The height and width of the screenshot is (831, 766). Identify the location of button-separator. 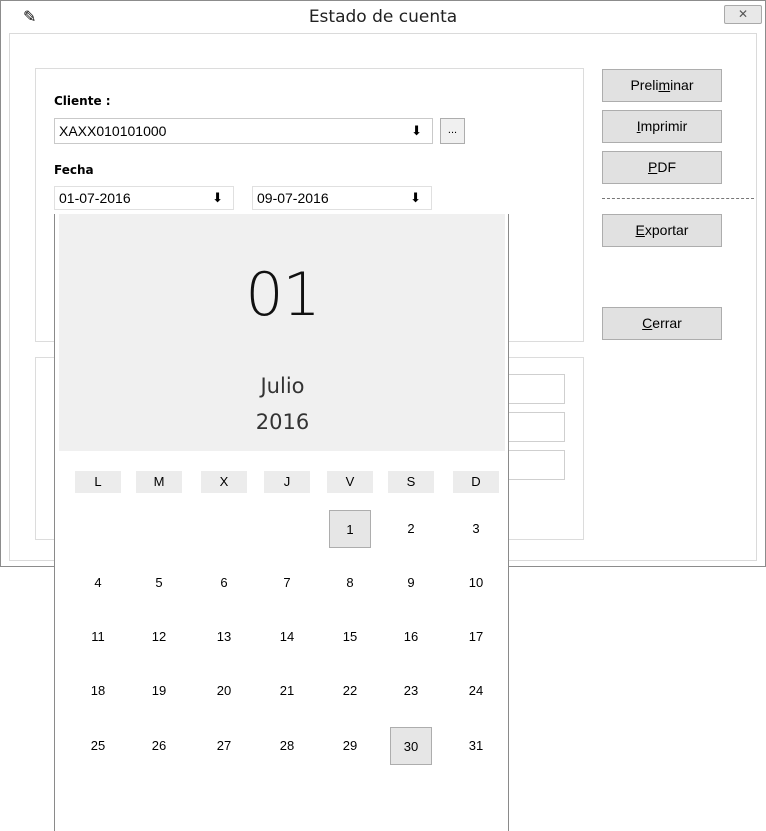
(678, 198).